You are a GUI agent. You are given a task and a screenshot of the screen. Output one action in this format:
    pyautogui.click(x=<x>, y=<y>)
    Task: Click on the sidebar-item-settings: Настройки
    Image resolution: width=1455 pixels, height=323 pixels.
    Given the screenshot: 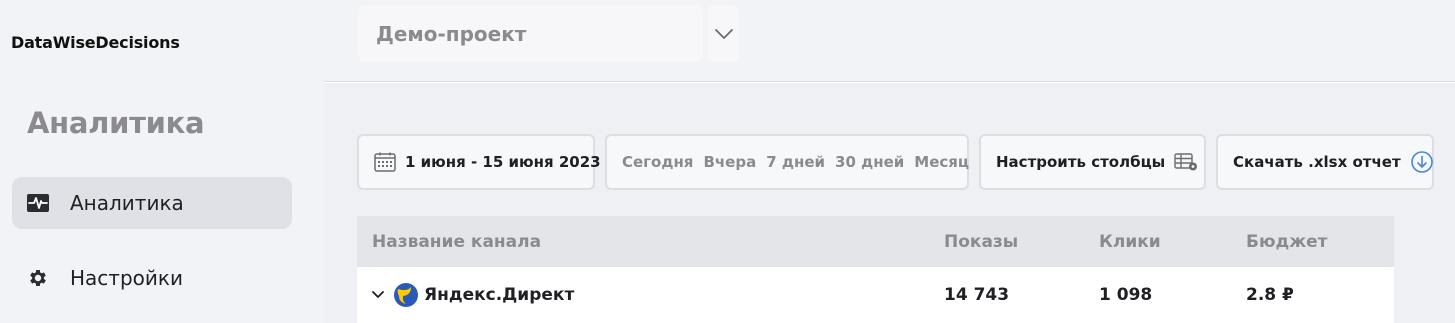 What is the action you would take?
    pyautogui.click(x=152, y=278)
    